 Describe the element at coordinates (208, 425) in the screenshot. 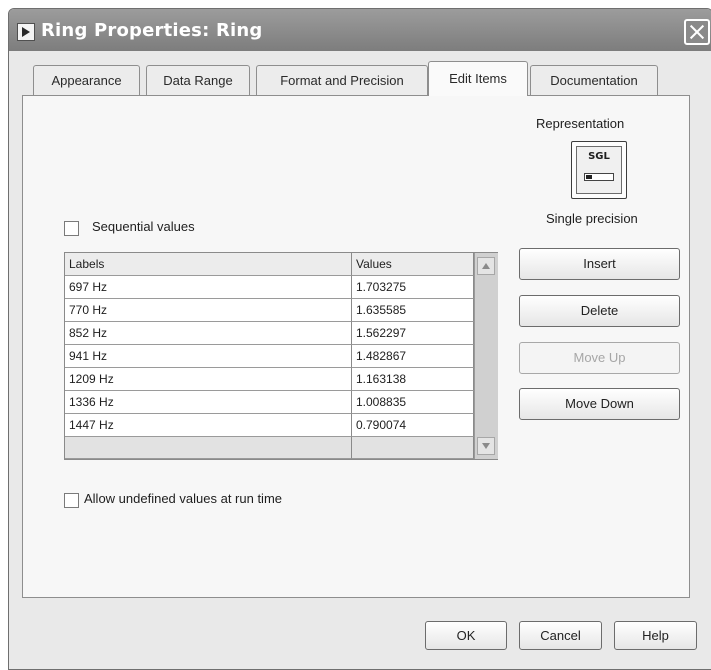

I see `table-row-label: 1447 Hz` at that location.